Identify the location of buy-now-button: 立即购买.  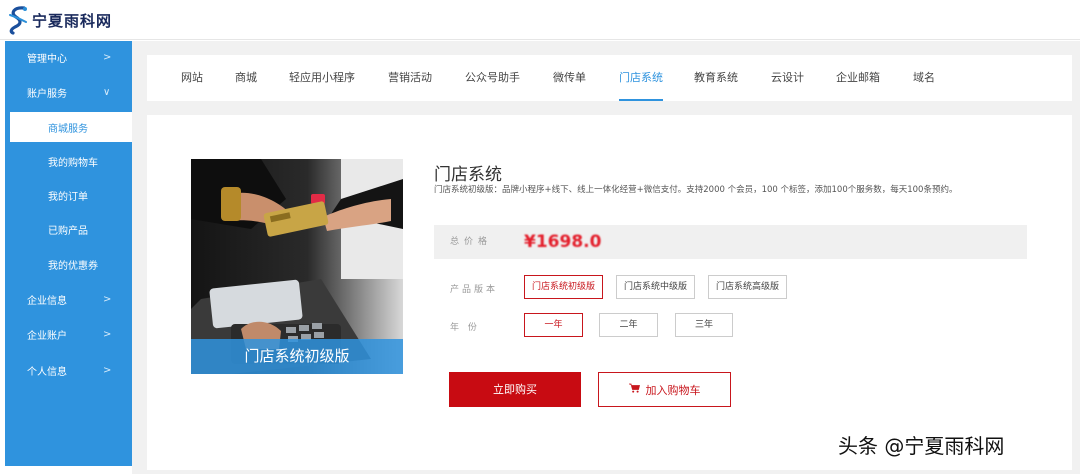
(515, 389).